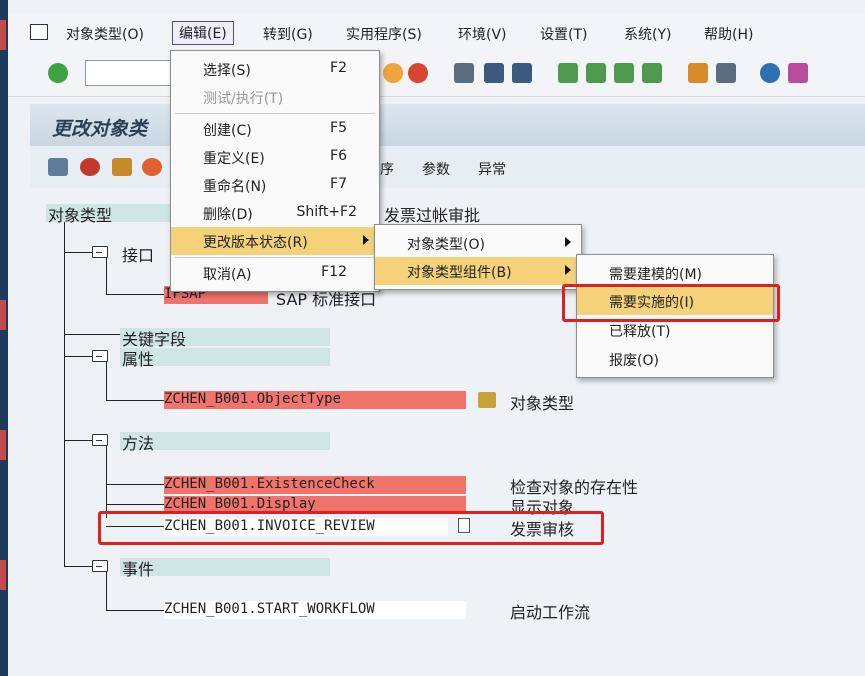 The height and width of the screenshot is (676, 865). What do you see at coordinates (624, 73) in the screenshot?
I see `next-page-icon` at bounding box center [624, 73].